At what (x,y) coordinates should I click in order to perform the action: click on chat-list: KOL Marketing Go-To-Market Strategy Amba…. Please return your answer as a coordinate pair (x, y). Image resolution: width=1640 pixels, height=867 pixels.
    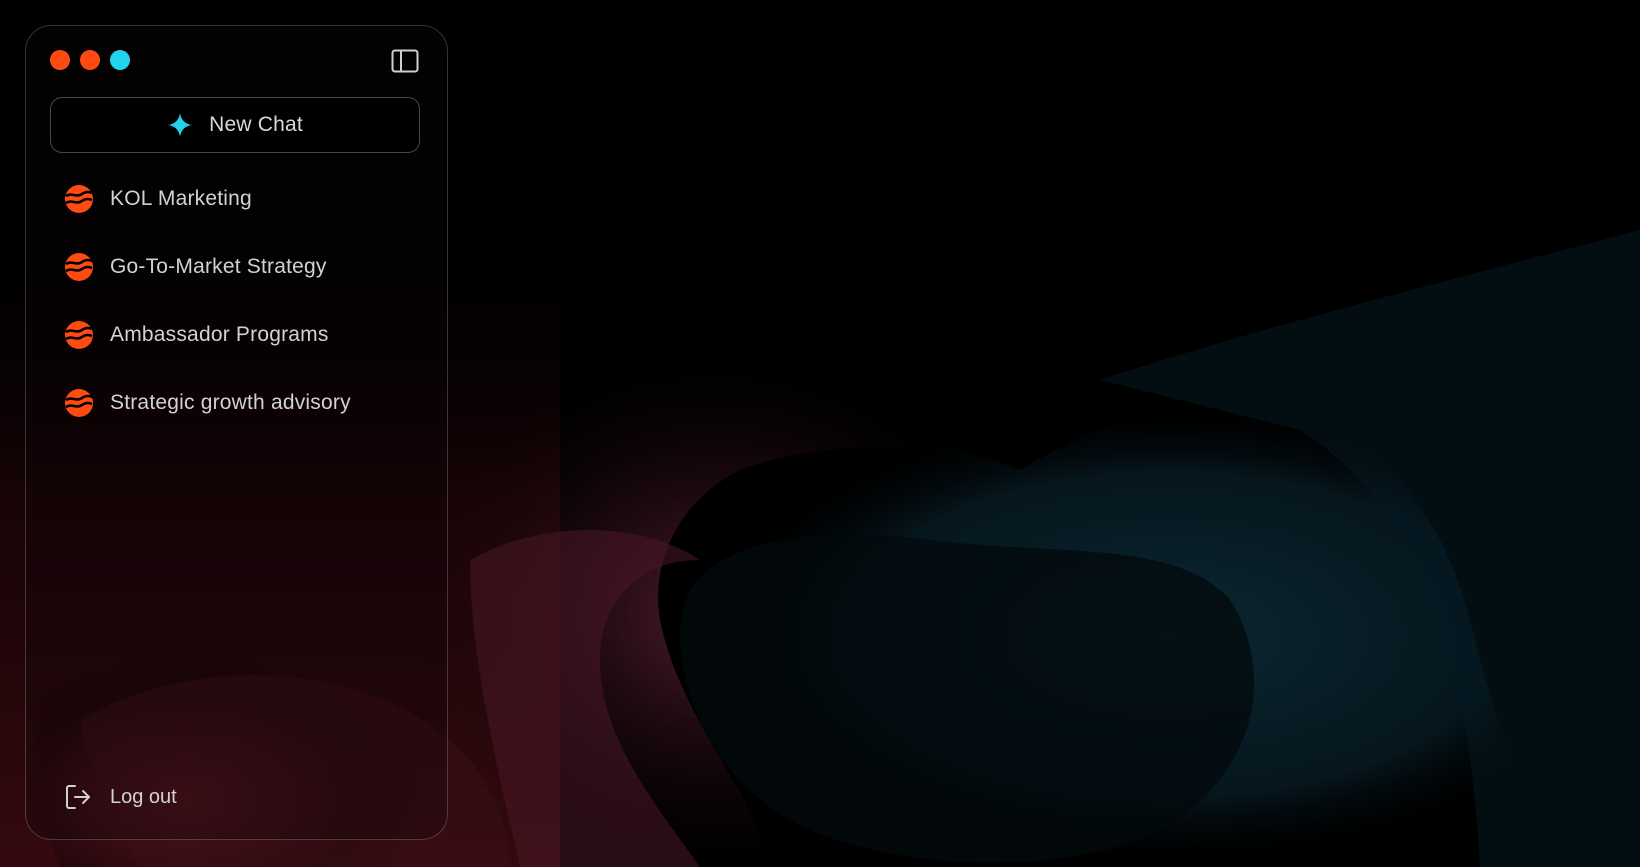
    Looking at the image, I should click on (244, 317).